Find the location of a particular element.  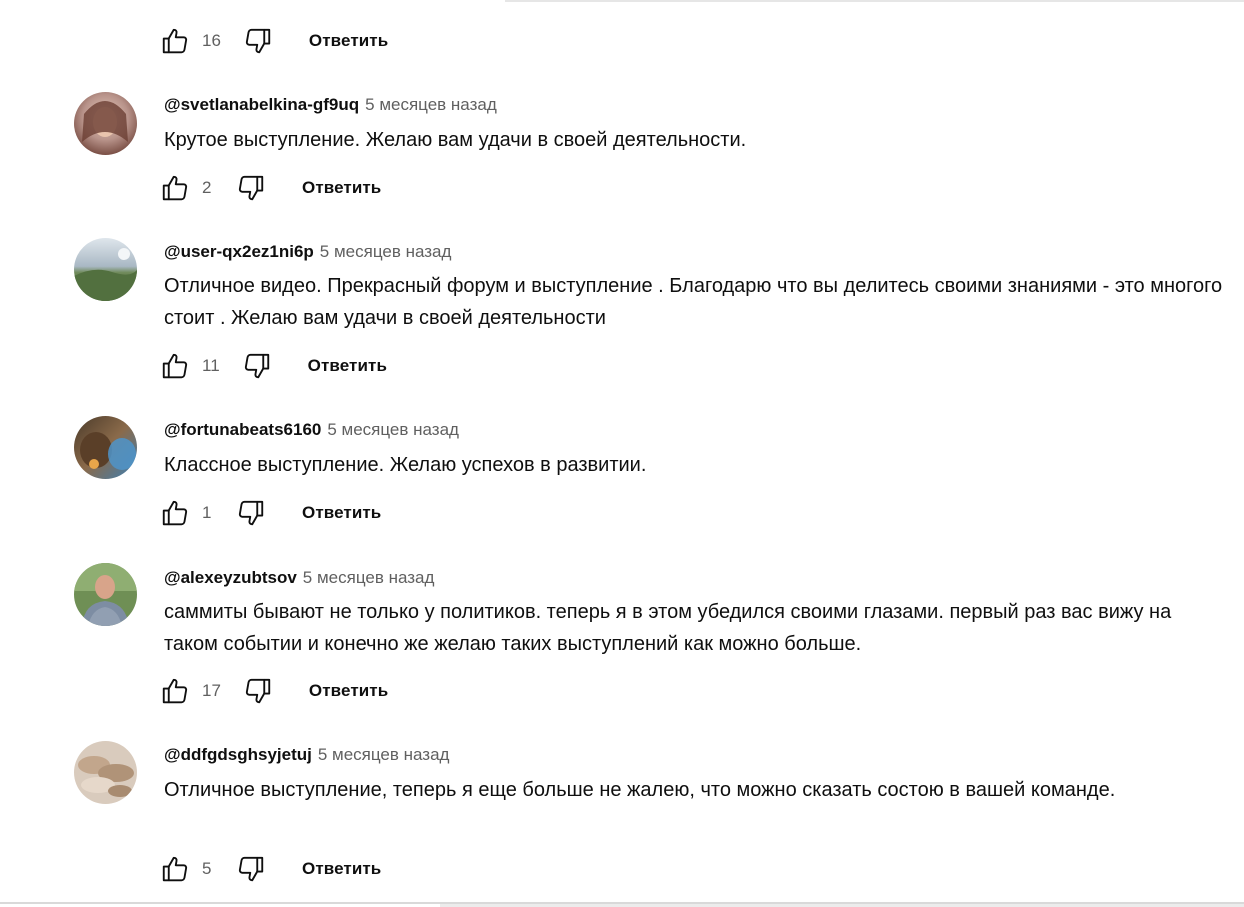

comment-actions: 17 Ответить is located at coordinates (274, 691).